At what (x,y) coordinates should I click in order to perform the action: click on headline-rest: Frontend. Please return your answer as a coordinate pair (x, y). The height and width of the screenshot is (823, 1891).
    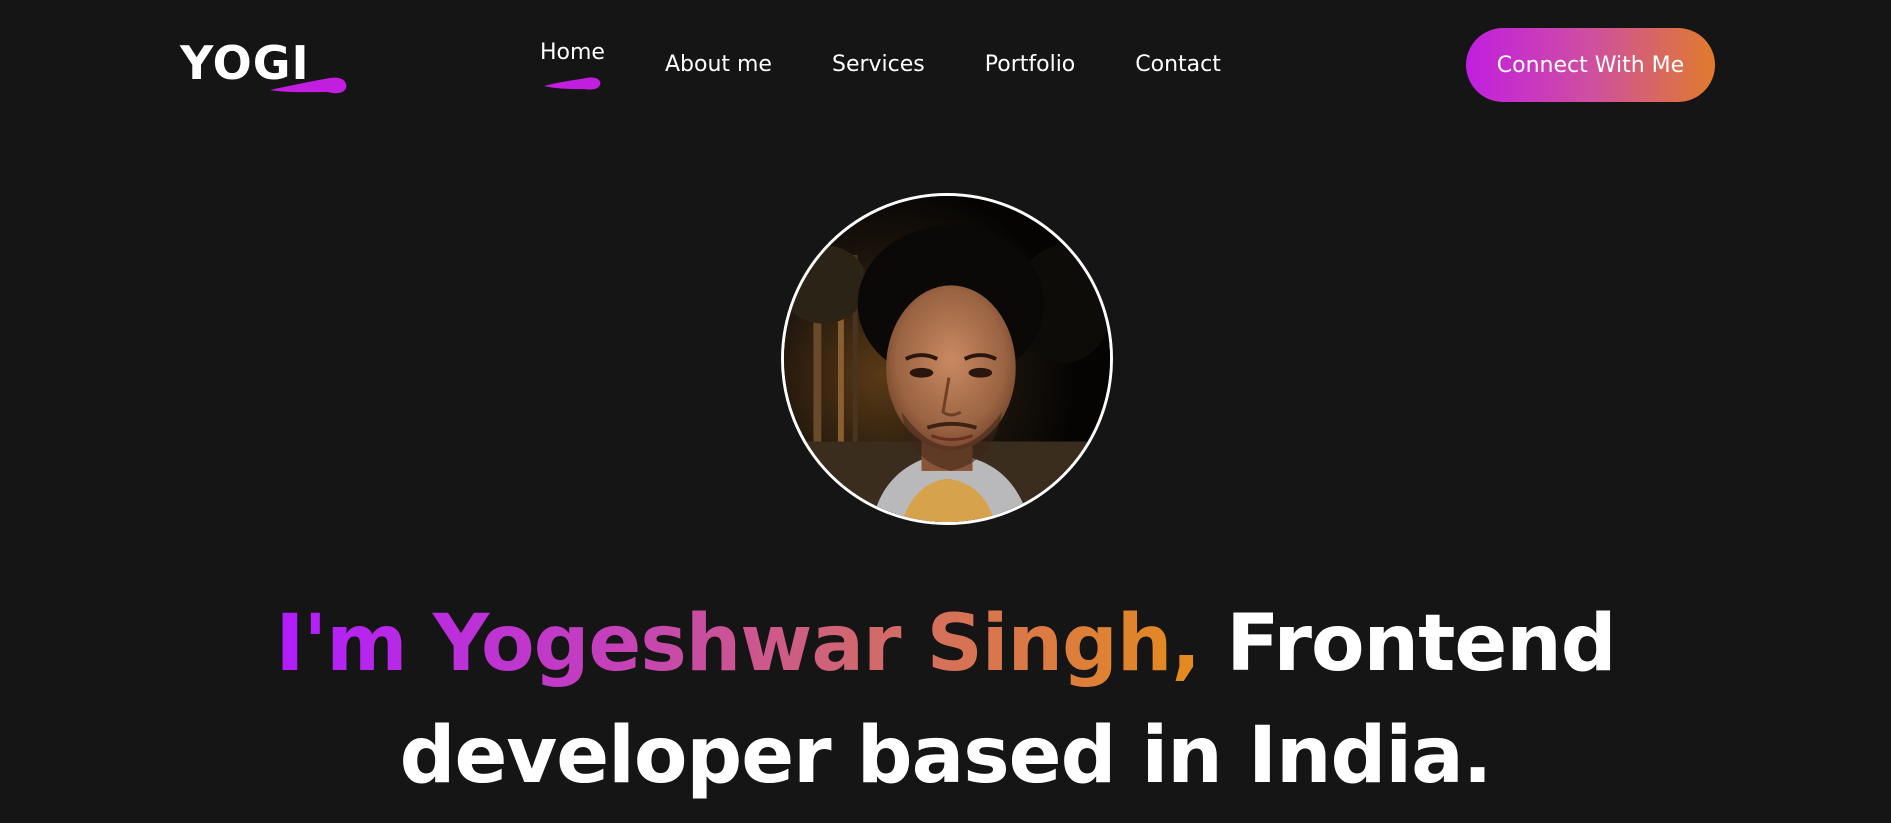
    Looking at the image, I should click on (1408, 644).